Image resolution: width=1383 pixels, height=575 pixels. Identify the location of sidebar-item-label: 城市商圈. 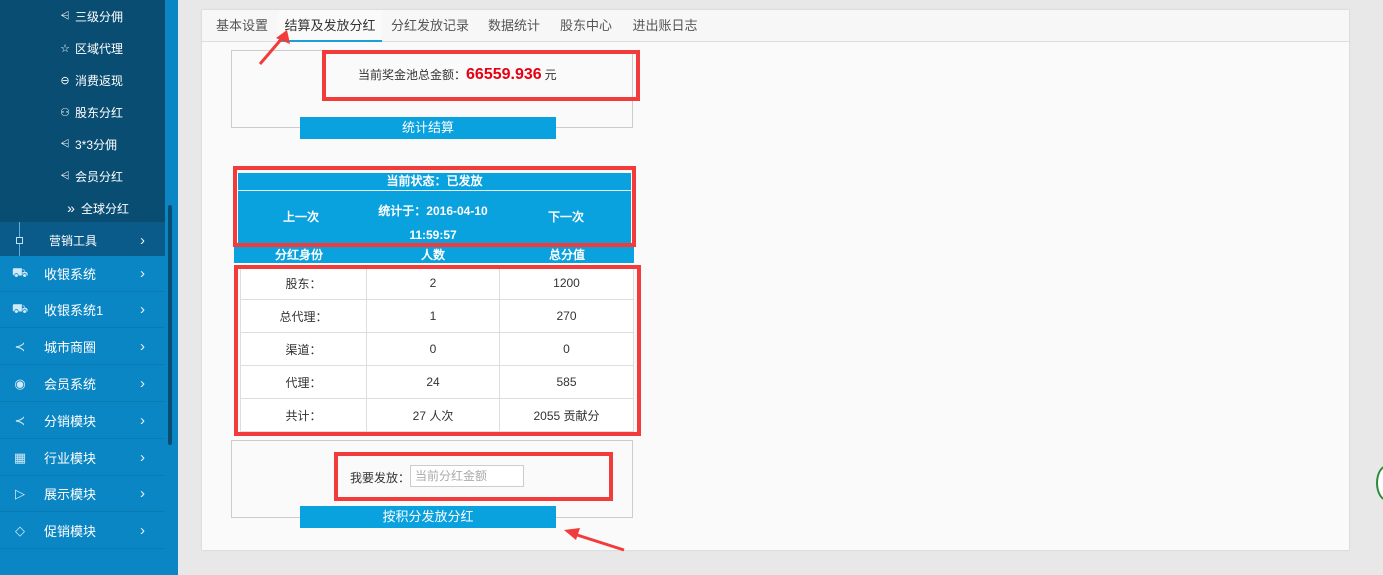
(70, 347).